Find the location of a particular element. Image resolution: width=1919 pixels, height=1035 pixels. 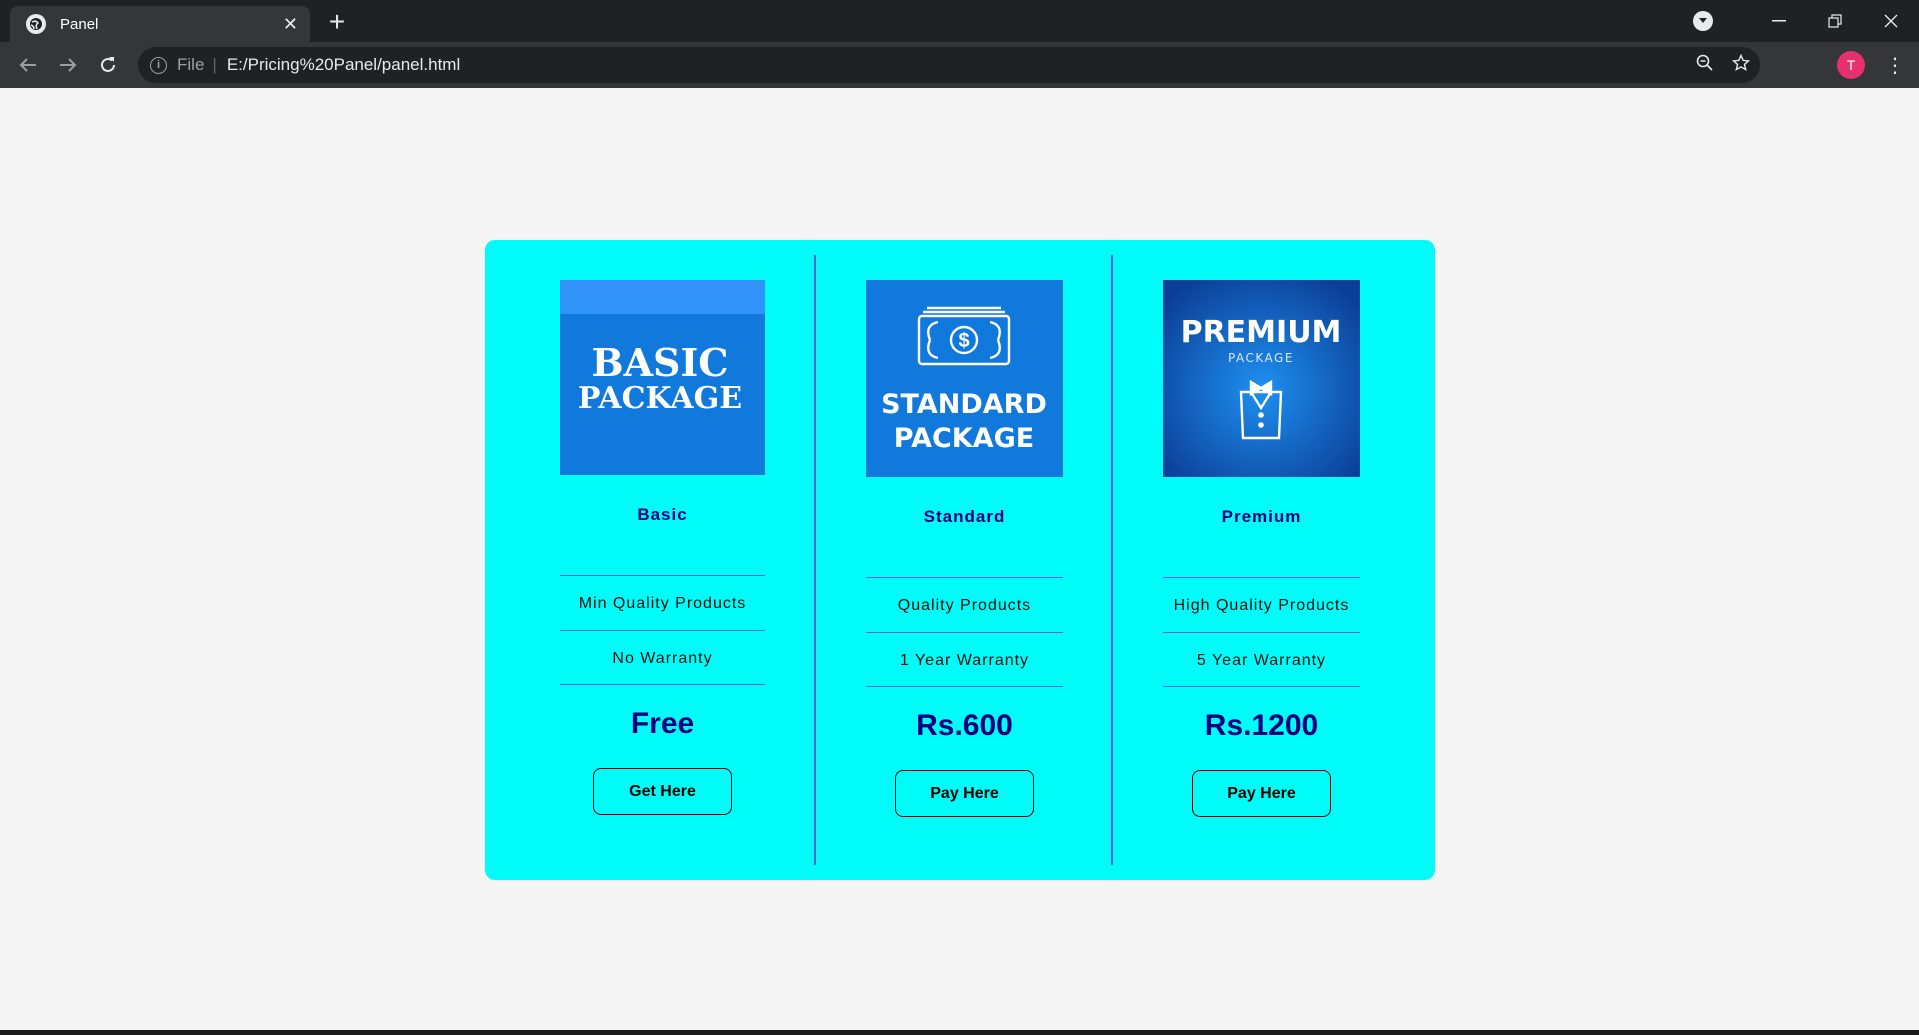

feature-item: 5 Year Warranty is located at coordinates (1261, 659).